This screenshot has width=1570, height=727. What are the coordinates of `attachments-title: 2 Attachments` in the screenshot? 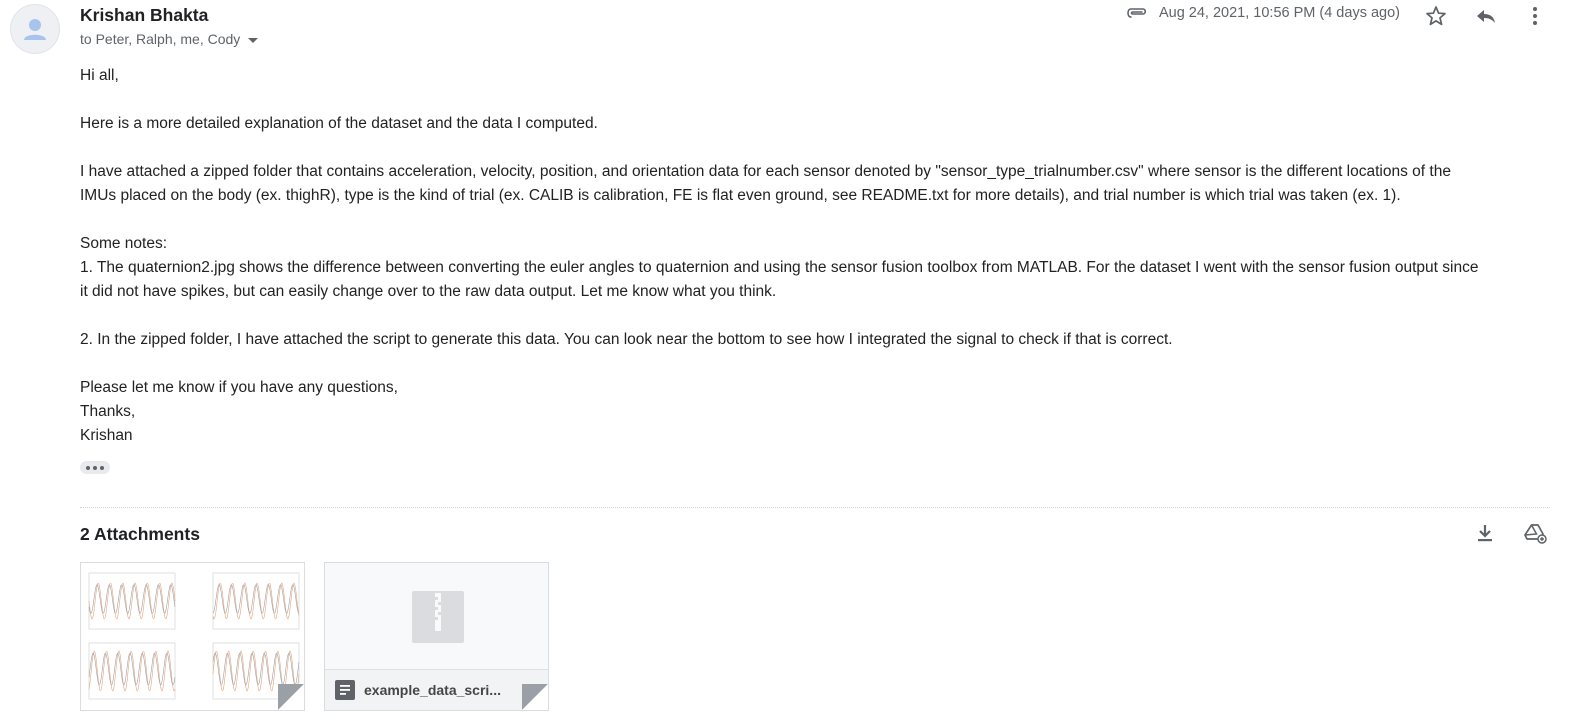 It's located at (140, 534).